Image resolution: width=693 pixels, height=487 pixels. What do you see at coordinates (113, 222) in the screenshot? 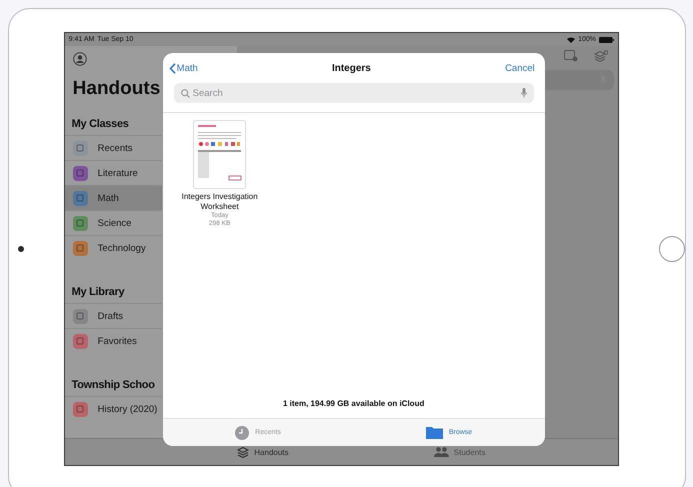
I see `sidebar-item: Science` at bounding box center [113, 222].